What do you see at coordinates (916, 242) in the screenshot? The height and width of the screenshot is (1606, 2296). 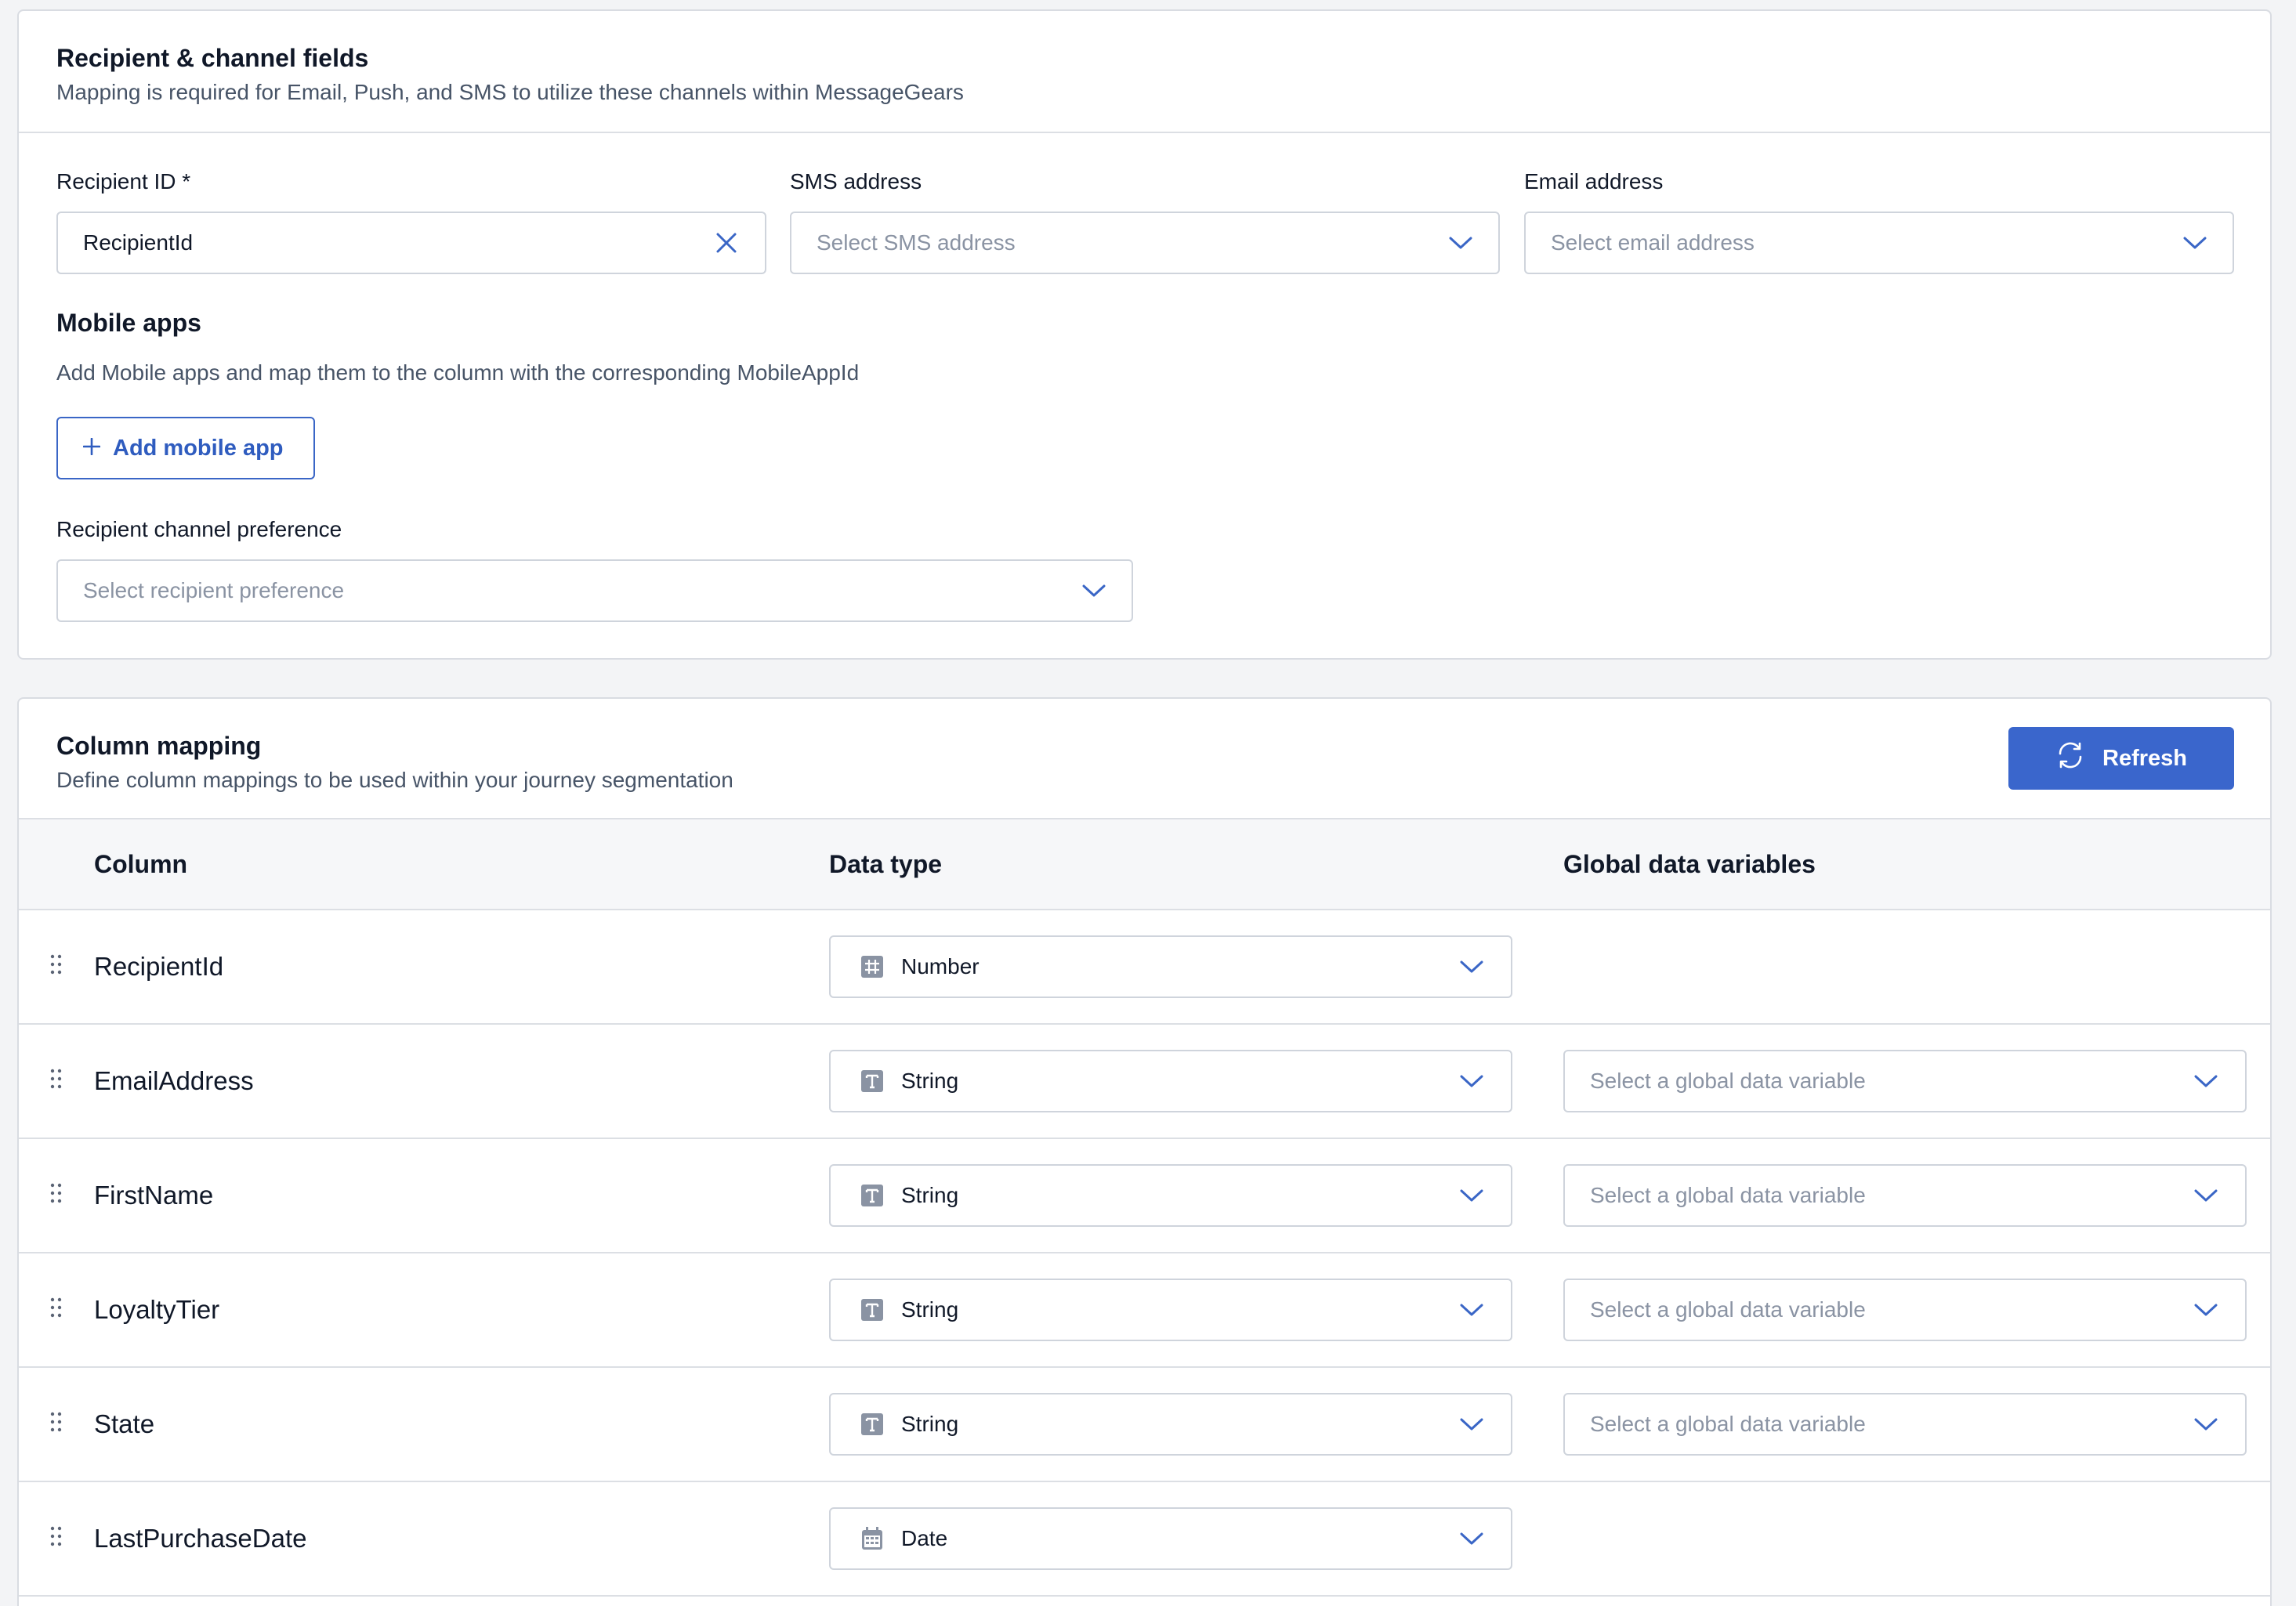 I see `sms-address-placeholder: Select SMS address` at bounding box center [916, 242].